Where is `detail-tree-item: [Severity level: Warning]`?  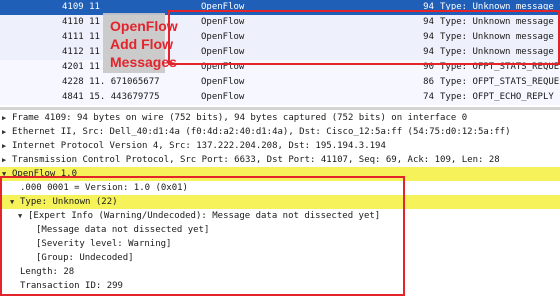
detail-tree-item: [Severity level: Warning] is located at coordinates (280, 244).